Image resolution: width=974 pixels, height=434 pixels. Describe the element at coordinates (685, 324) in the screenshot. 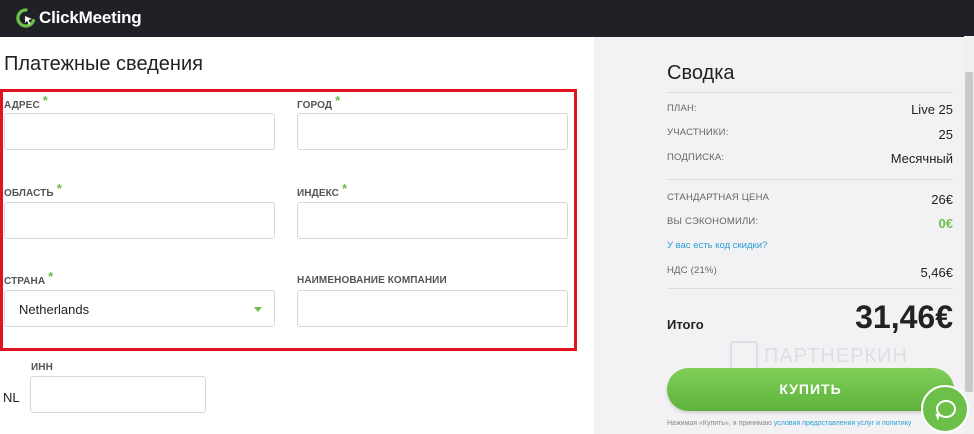

I see `total-label: Итого` at that location.